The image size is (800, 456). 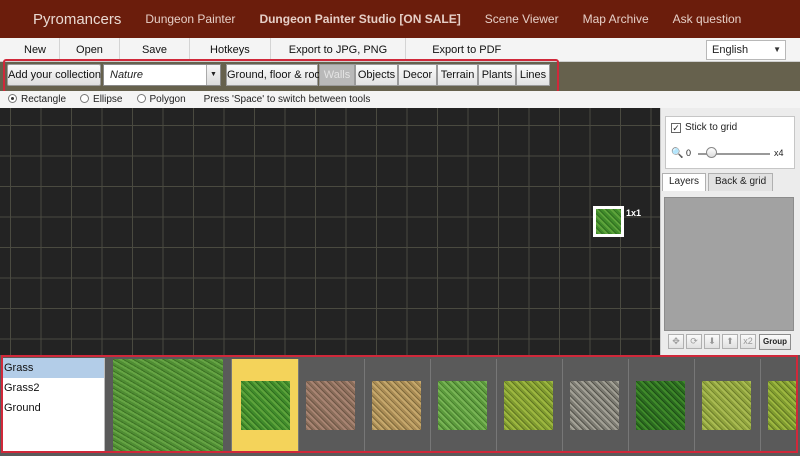 I want to click on zoom-slider-handle, so click(x=711, y=152).